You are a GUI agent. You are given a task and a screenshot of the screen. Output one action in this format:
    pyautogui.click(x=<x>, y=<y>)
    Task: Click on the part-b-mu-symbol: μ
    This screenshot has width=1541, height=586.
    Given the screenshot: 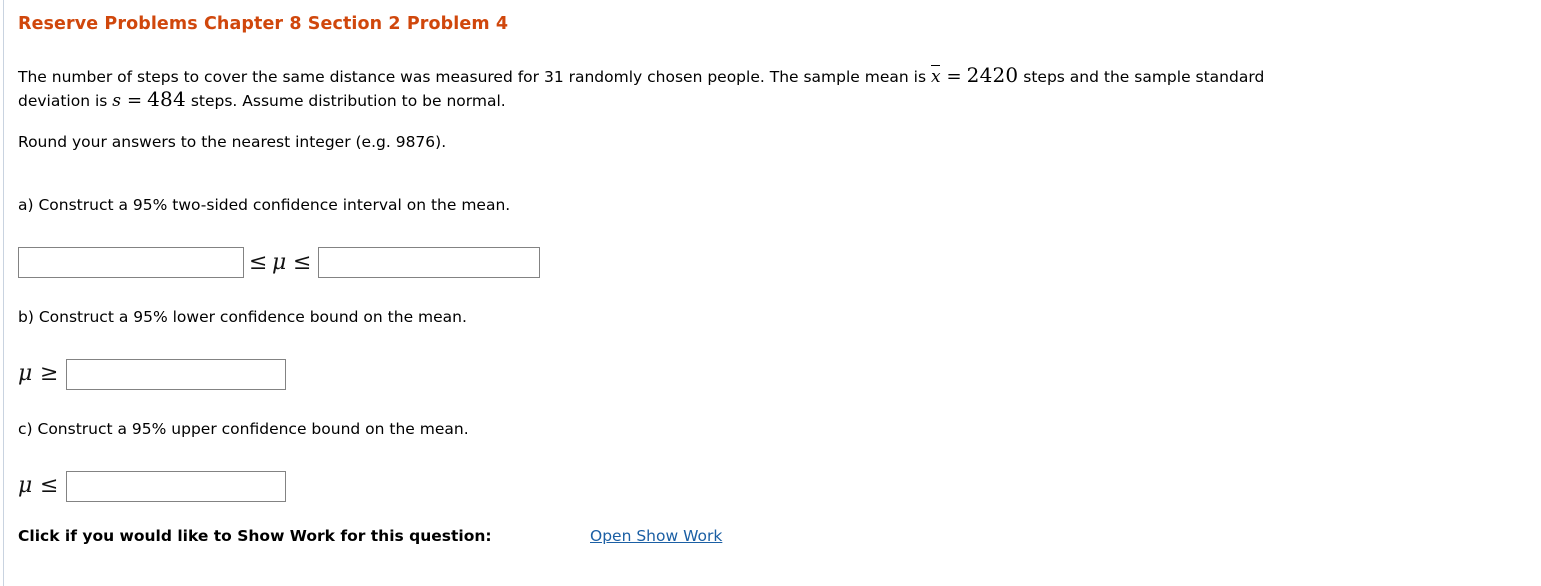 What is the action you would take?
    pyautogui.click(x=25, y=373)
    